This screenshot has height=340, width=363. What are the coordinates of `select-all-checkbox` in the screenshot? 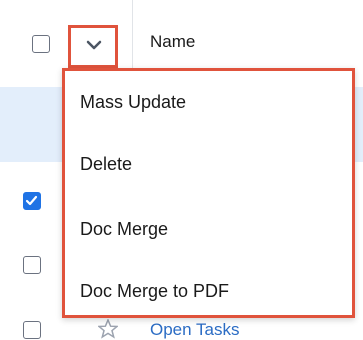 It's located at (41, 44).